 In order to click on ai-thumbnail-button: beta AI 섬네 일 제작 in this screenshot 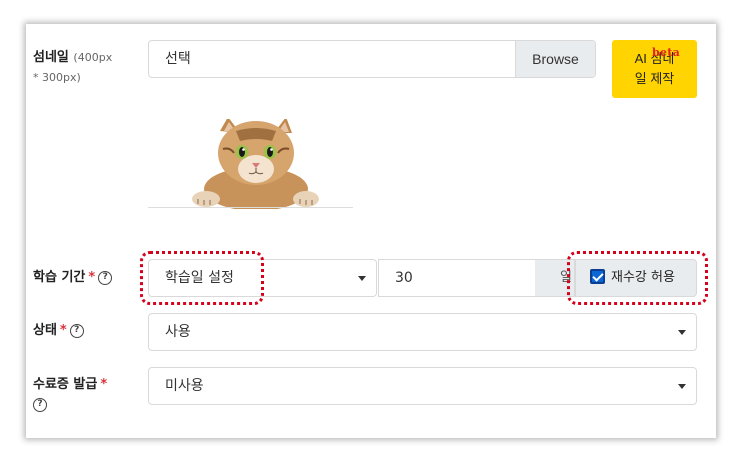, I will do `click(654, 69)`.